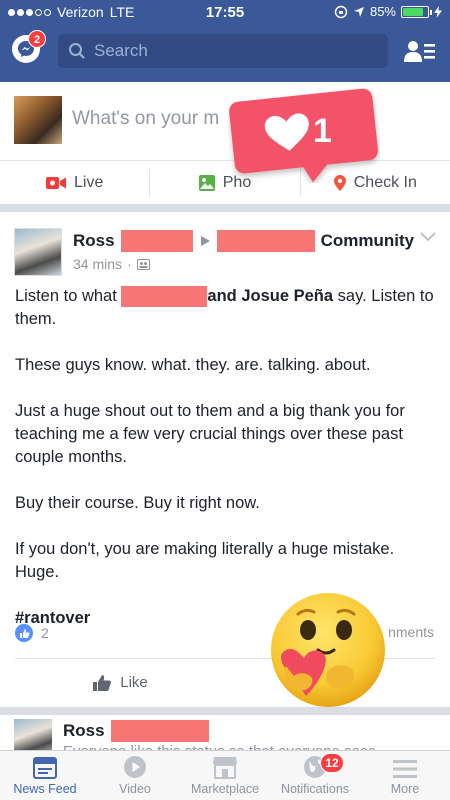  Describe the element at coordinates (120, 683) in the screenshot. I see `like-button: Like` at that location.